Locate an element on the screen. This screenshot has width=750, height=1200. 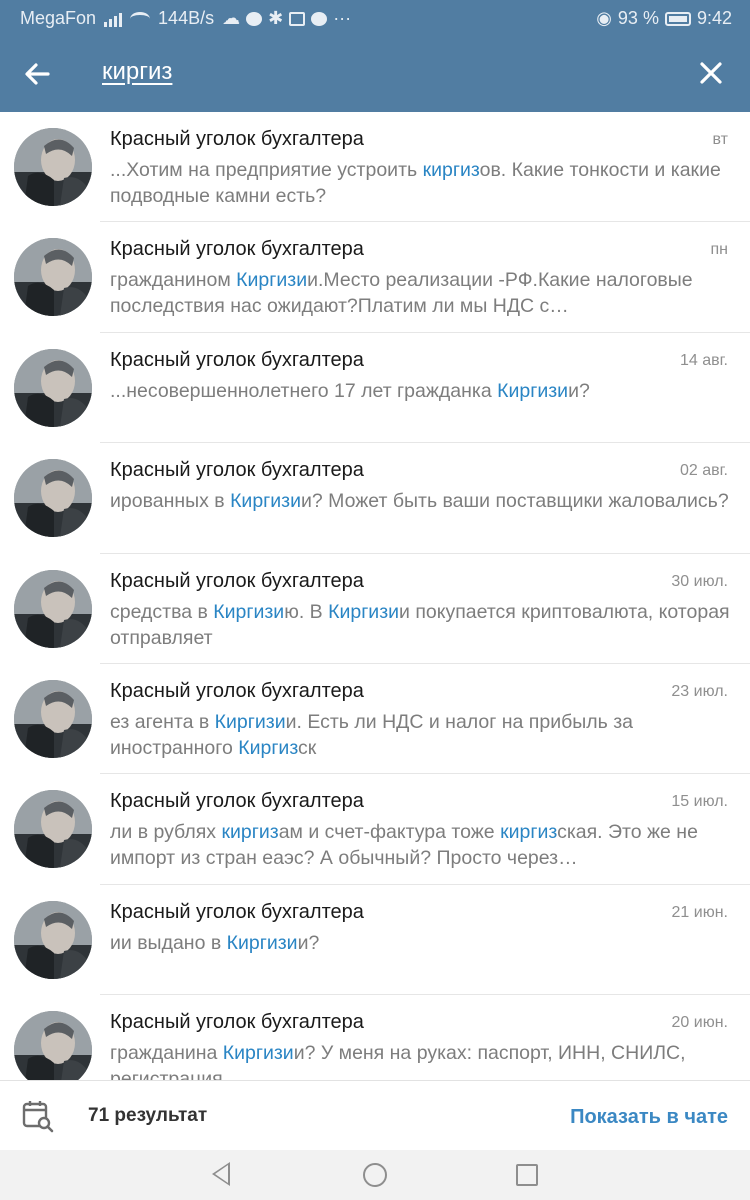
chat-icon is located at coordinates (319, 18).